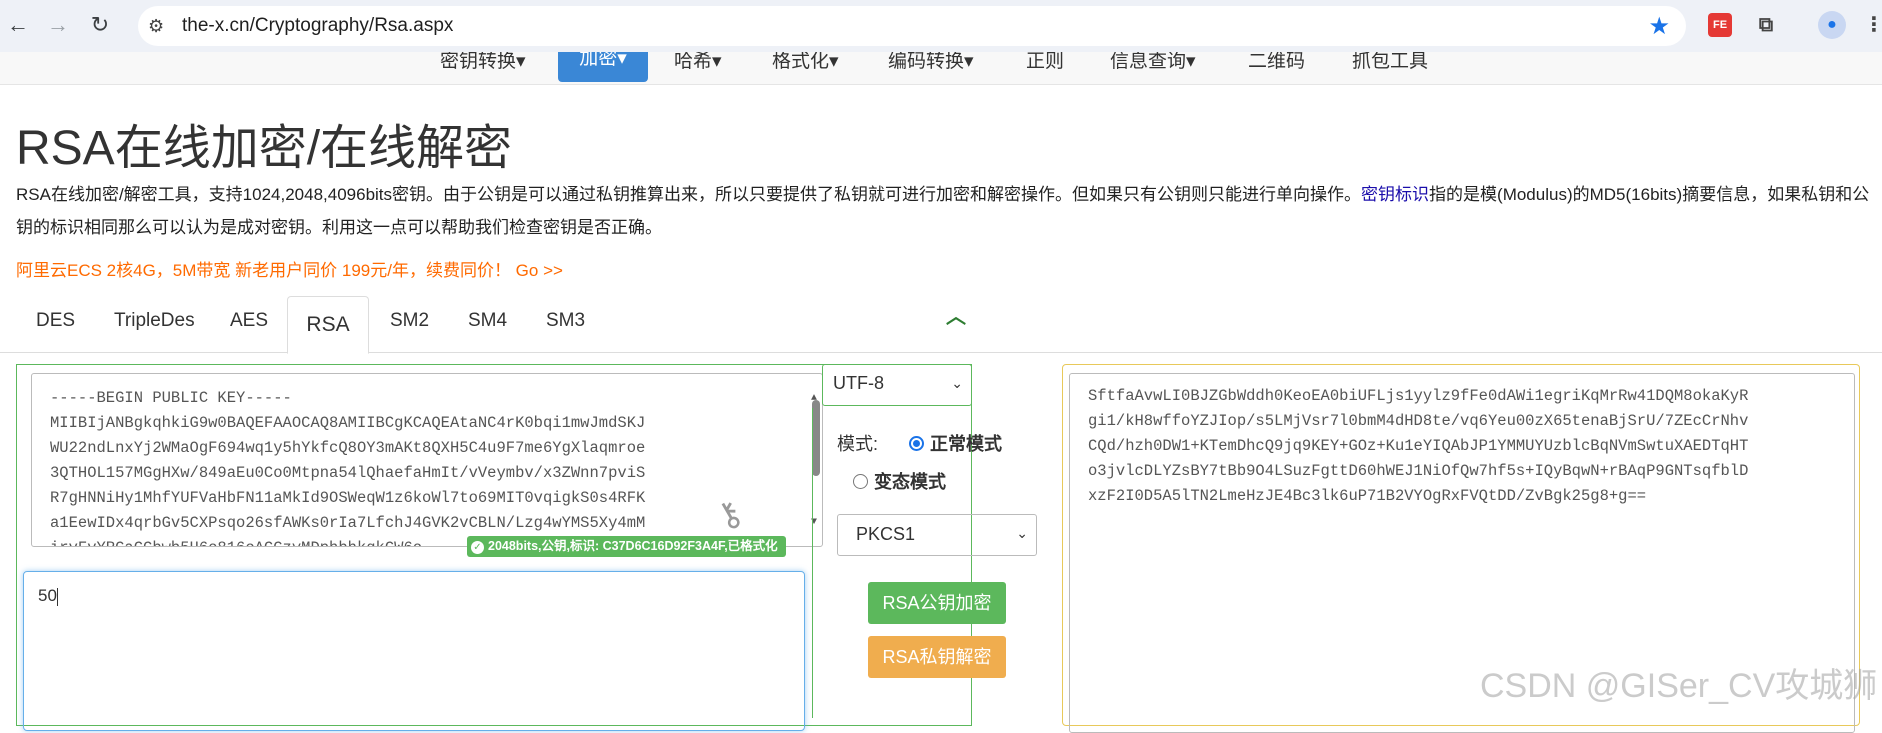 The image size is (1882, 733). What do you see at coordinates (941, 325) in the screenshot?
I see `algorithm-tabs: DES TripleDes AES RSA SM2 SM4 SM3` at bounding box center [941, 325].